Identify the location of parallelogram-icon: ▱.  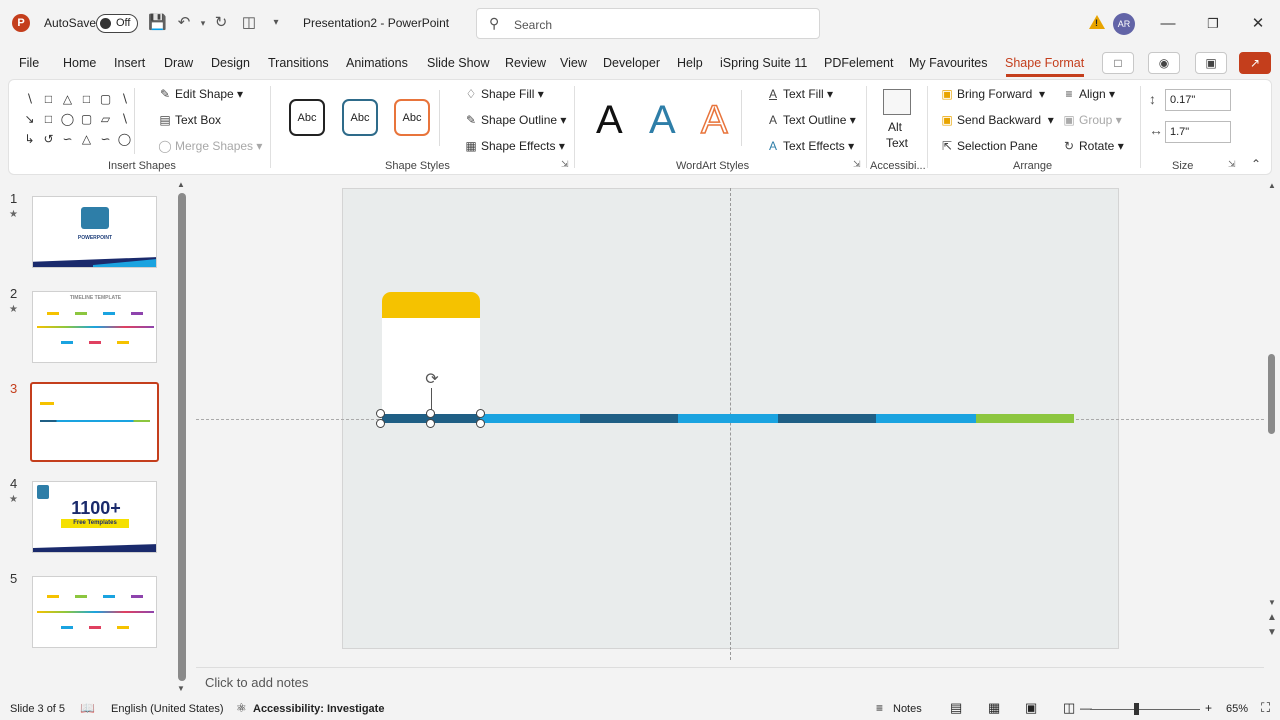
(105, 119).